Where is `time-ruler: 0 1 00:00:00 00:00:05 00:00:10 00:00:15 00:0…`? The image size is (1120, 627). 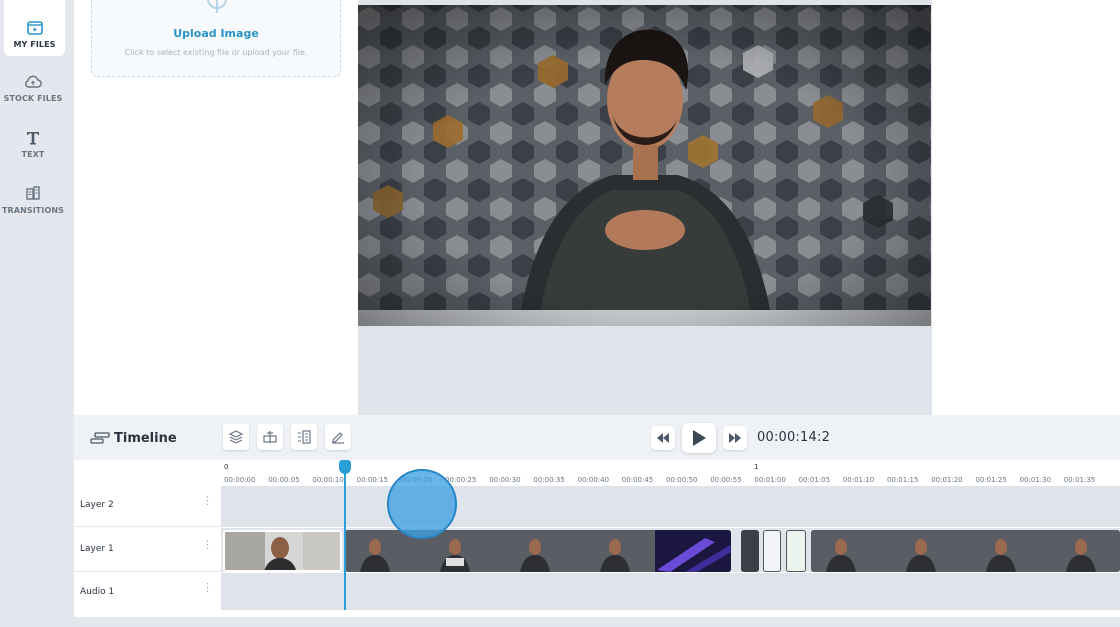 time-ruler: 0 1 00:00:00 00:00:05 00:00:10 00:00:15 00:0… is located at coordinates (670, 473).